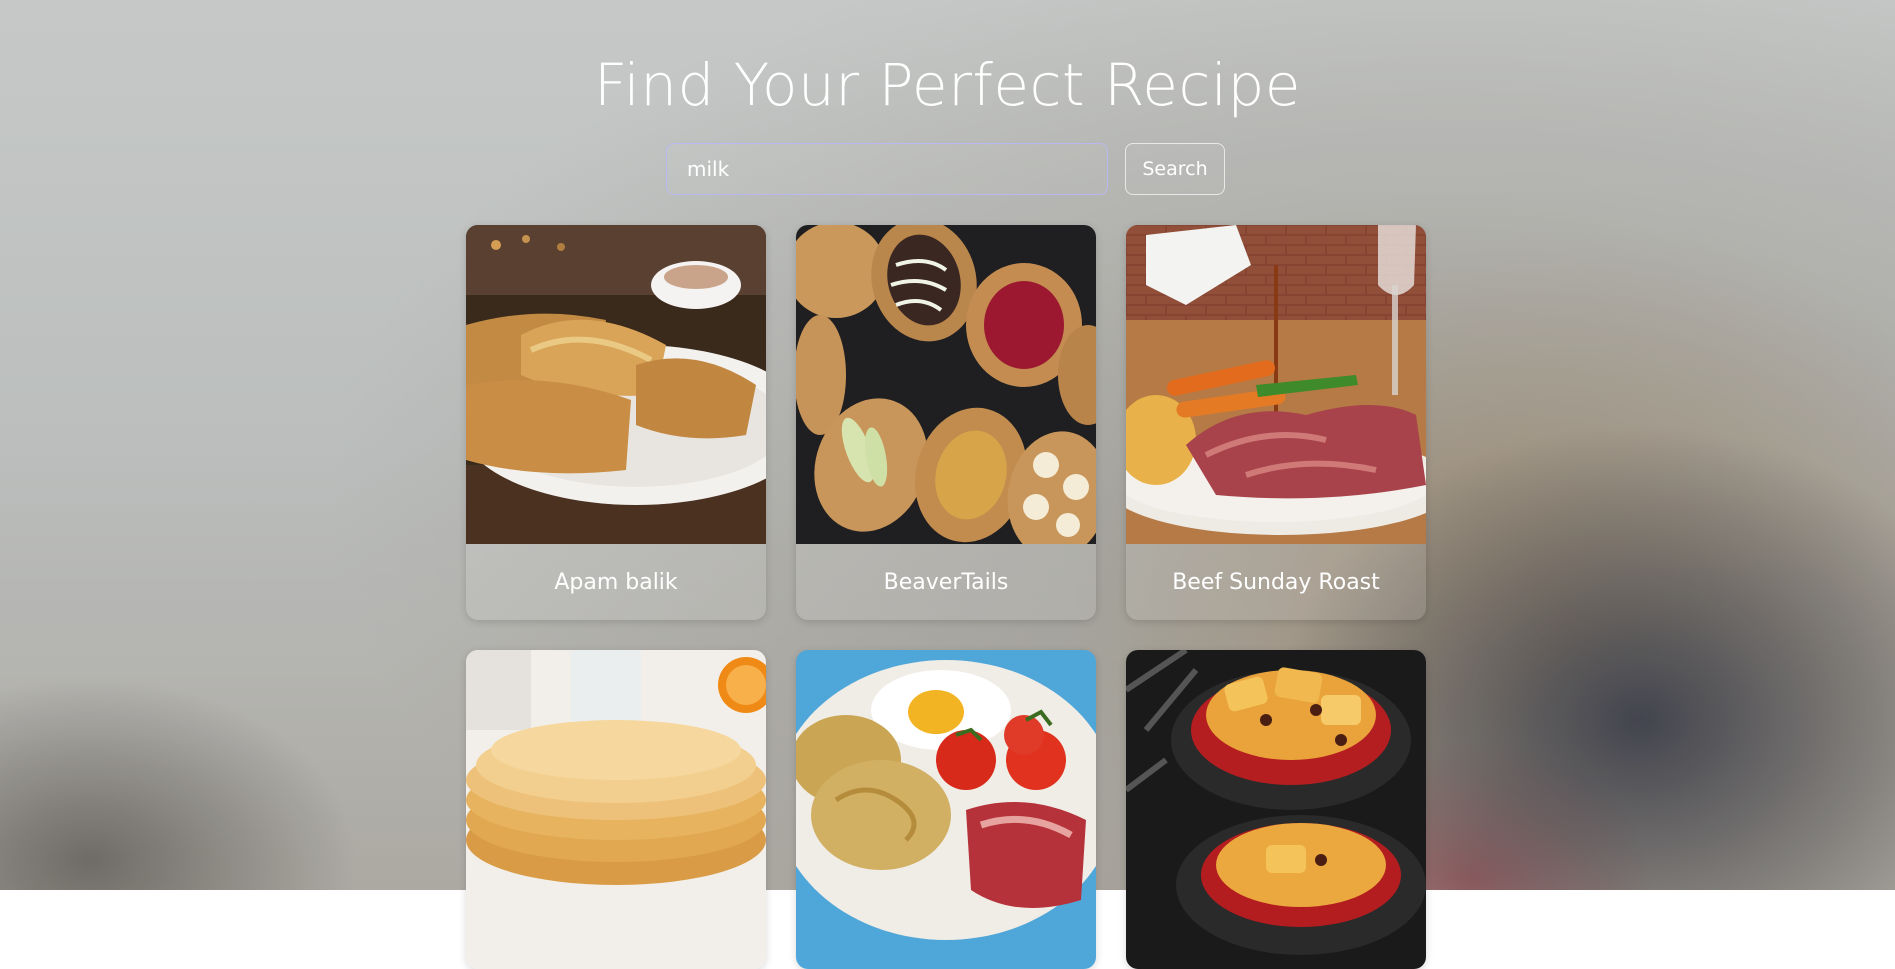 The height and width of the screenshot is (969, 1895). What do you see at coordinates (946, 384) in the screenshot?
I see `beavertails-photo` at bounding box center [946, 384].